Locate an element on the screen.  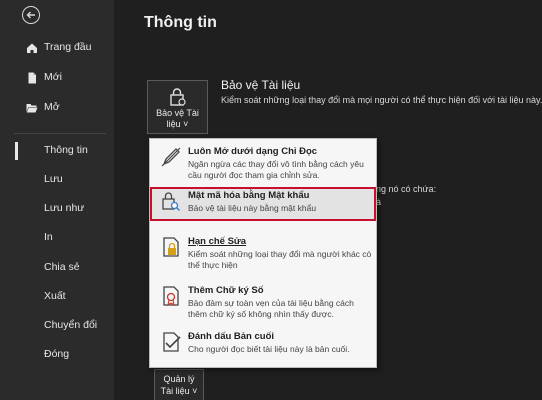
new-document-icon is located at coordinates (32, 78).